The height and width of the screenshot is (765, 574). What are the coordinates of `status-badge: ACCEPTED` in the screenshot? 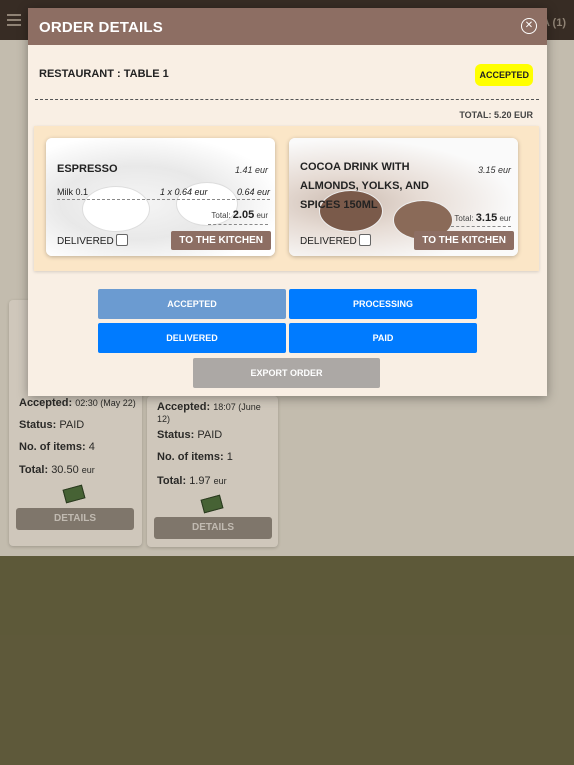 It's located at (504, 75).